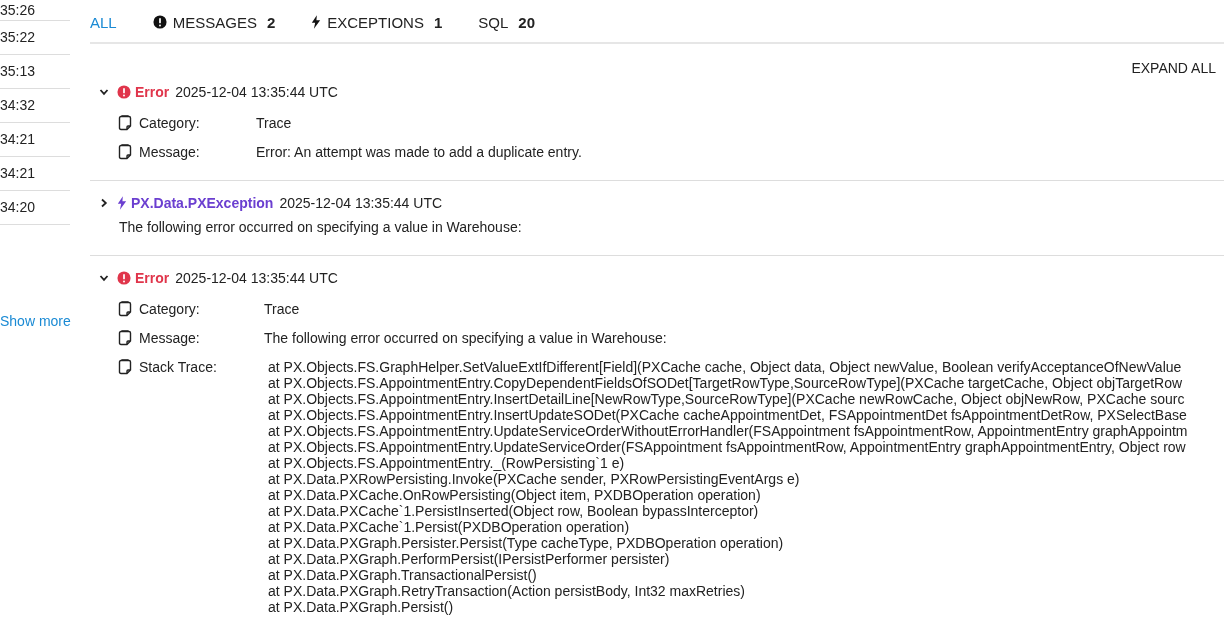 The image size is (1224, 633). Describe the element at coordinates (18, 207) in the screenshot. I see `log-time: 34:20` at that location.